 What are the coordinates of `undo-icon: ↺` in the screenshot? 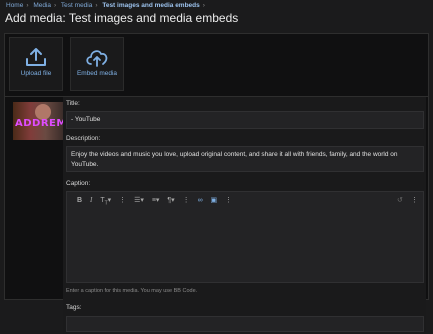 It's located at (400, 200).